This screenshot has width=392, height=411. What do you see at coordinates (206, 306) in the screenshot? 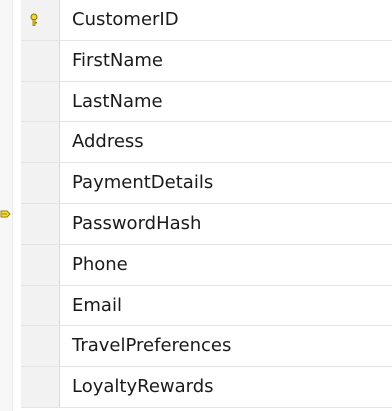
I see `column-row-email: Email` at bounding box center [206, 306].